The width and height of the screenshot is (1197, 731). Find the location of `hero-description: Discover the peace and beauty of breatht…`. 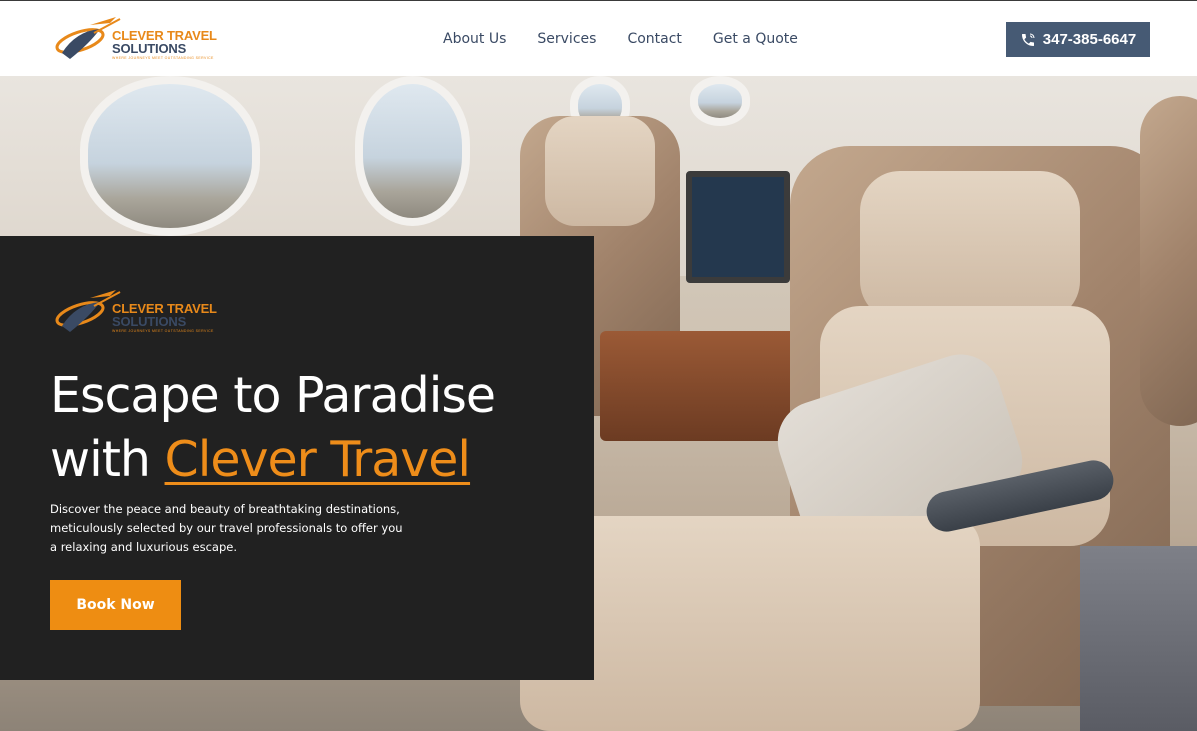

hero-description: Discover the peace and beauty of breatht… is located at coordinates (226, 528).